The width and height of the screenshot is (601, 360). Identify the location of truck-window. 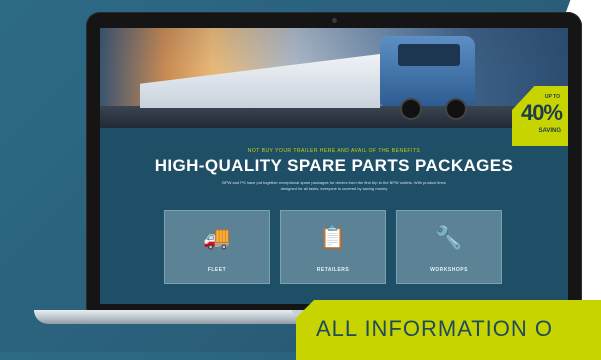
(429, 55).